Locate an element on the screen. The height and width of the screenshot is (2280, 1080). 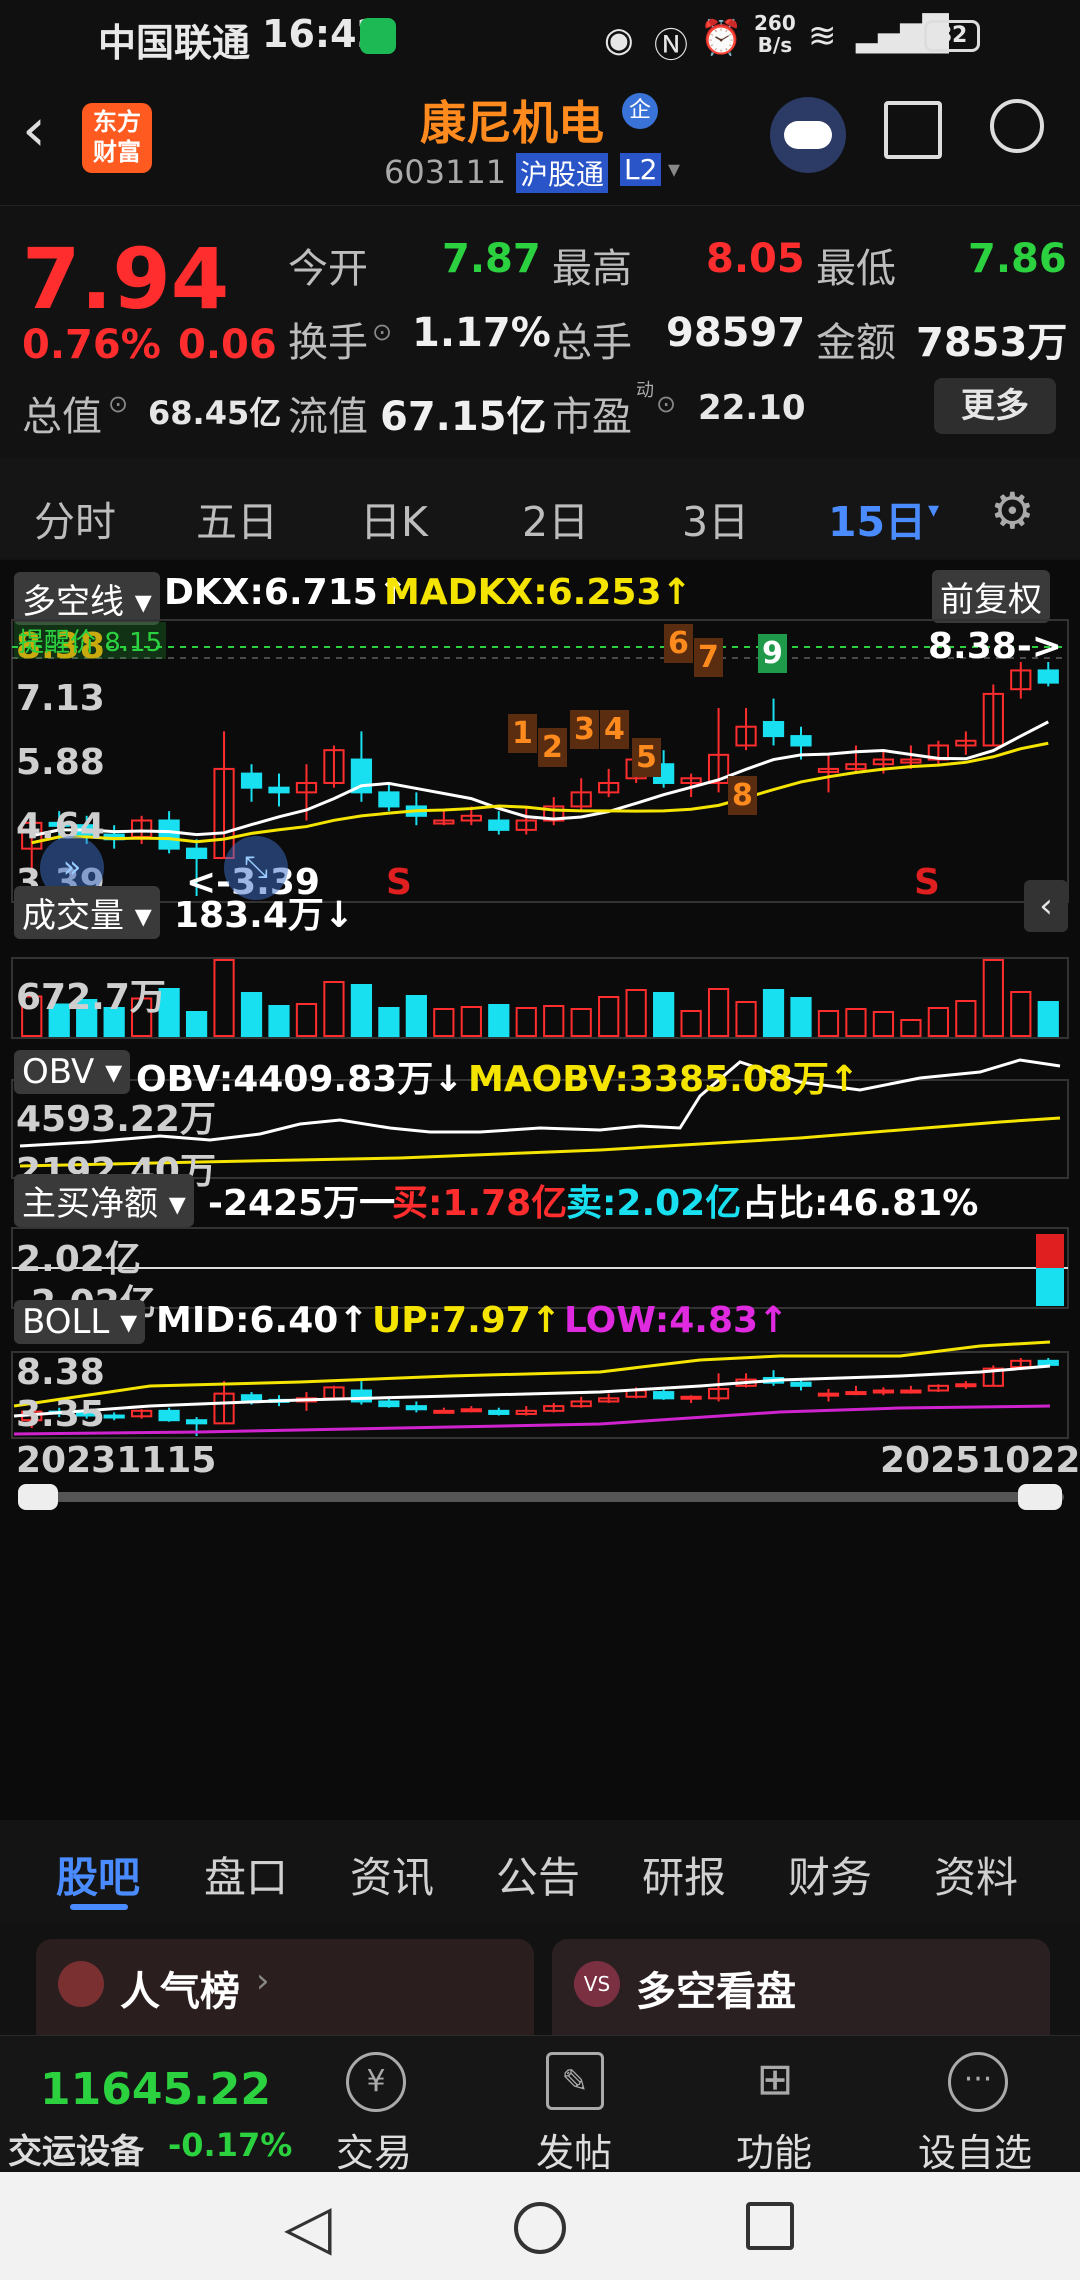
alert-price: 提醒价 8.15 is located at coordinates (90, 640).